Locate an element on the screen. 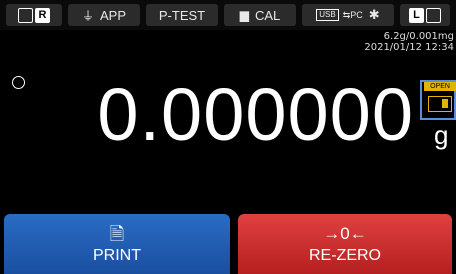 This screenshot has height=274, width=456. pc-label: PC is located at coordinates (356, 14).